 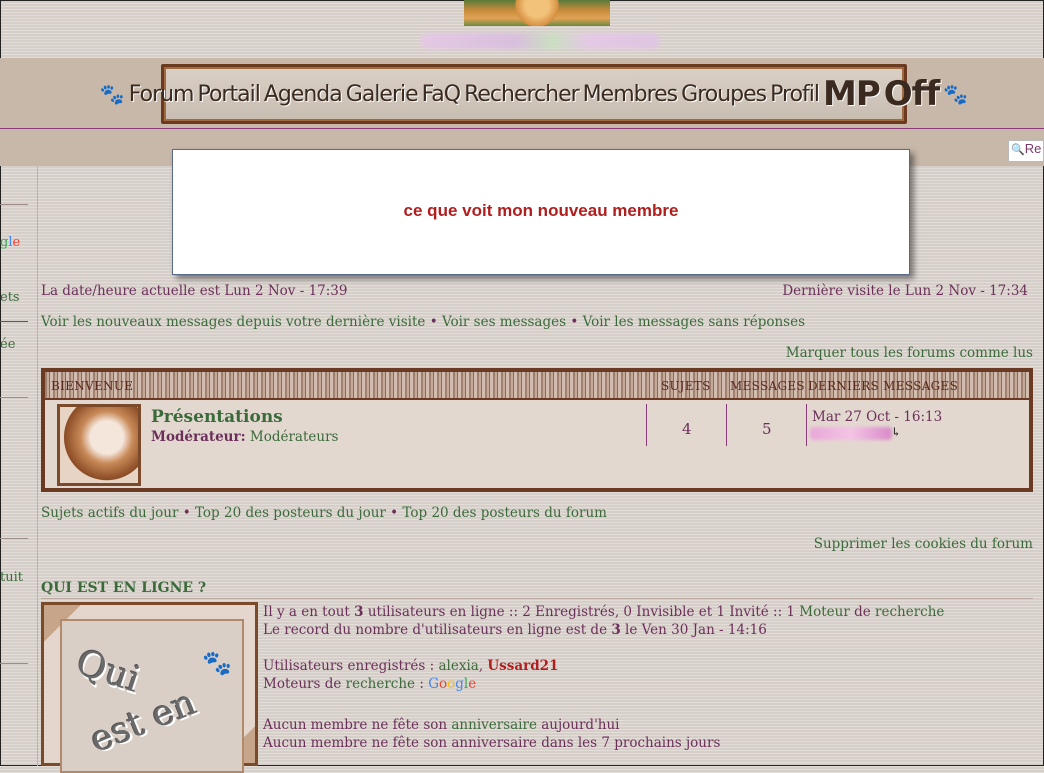 I want to click on nav-portail: Portail, so click(x=228, y=94).